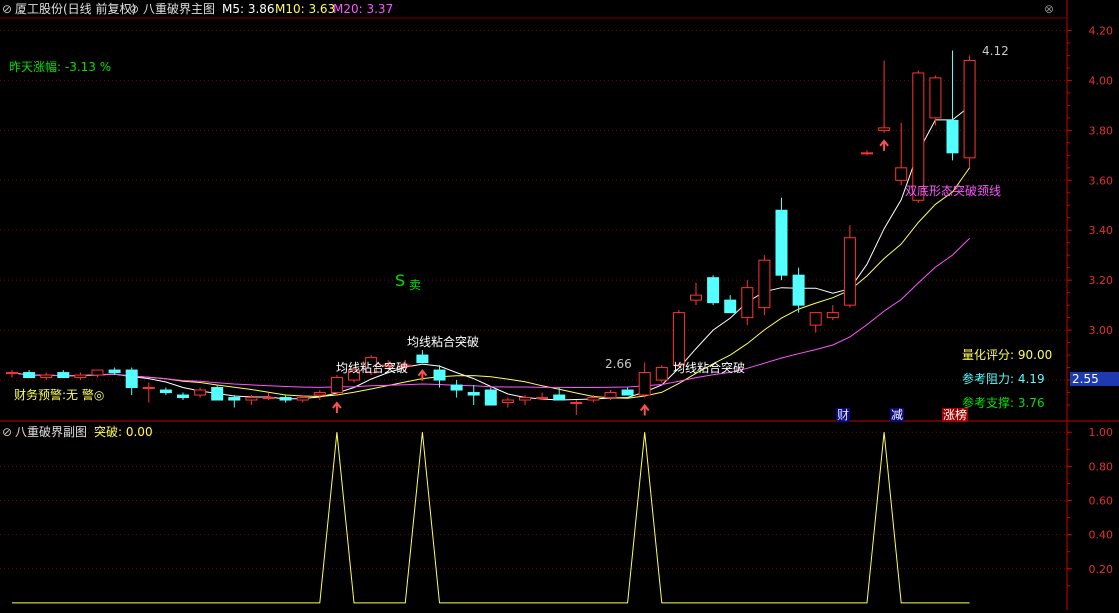 The width and height of the screenshot is (1119, 613). Describe the element at coordinates (51, 432) in the screenshot. I see `sub-indicator-name: 八重破界副图` at that location.